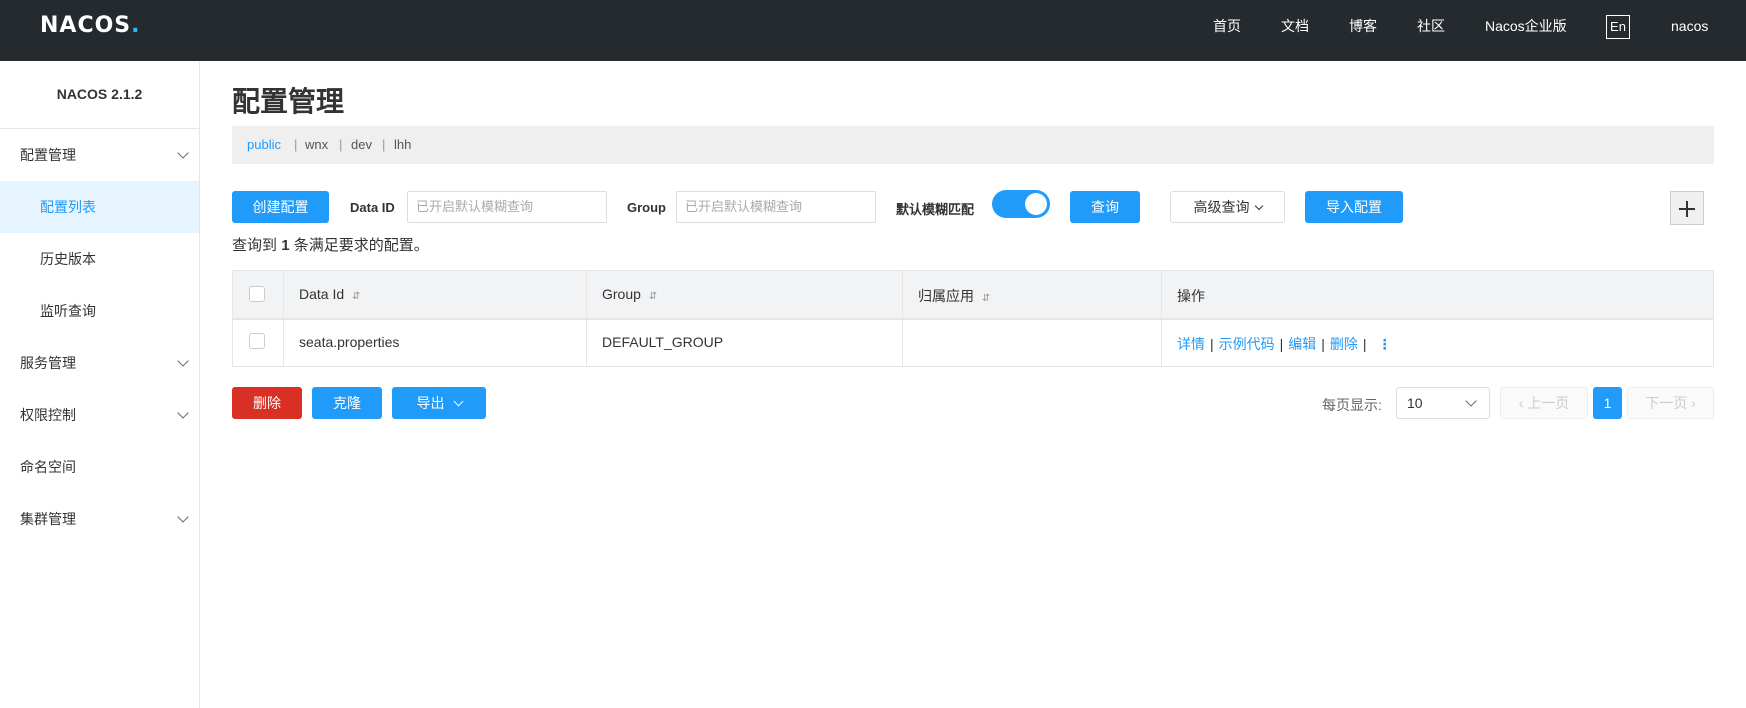 Image resolution: width=1746 pixels, height=708 pixels. What do you see at coordinates (86, 25) in the screenshot?
I see `logo-text: NACOS` at bounding box center [86, 25].